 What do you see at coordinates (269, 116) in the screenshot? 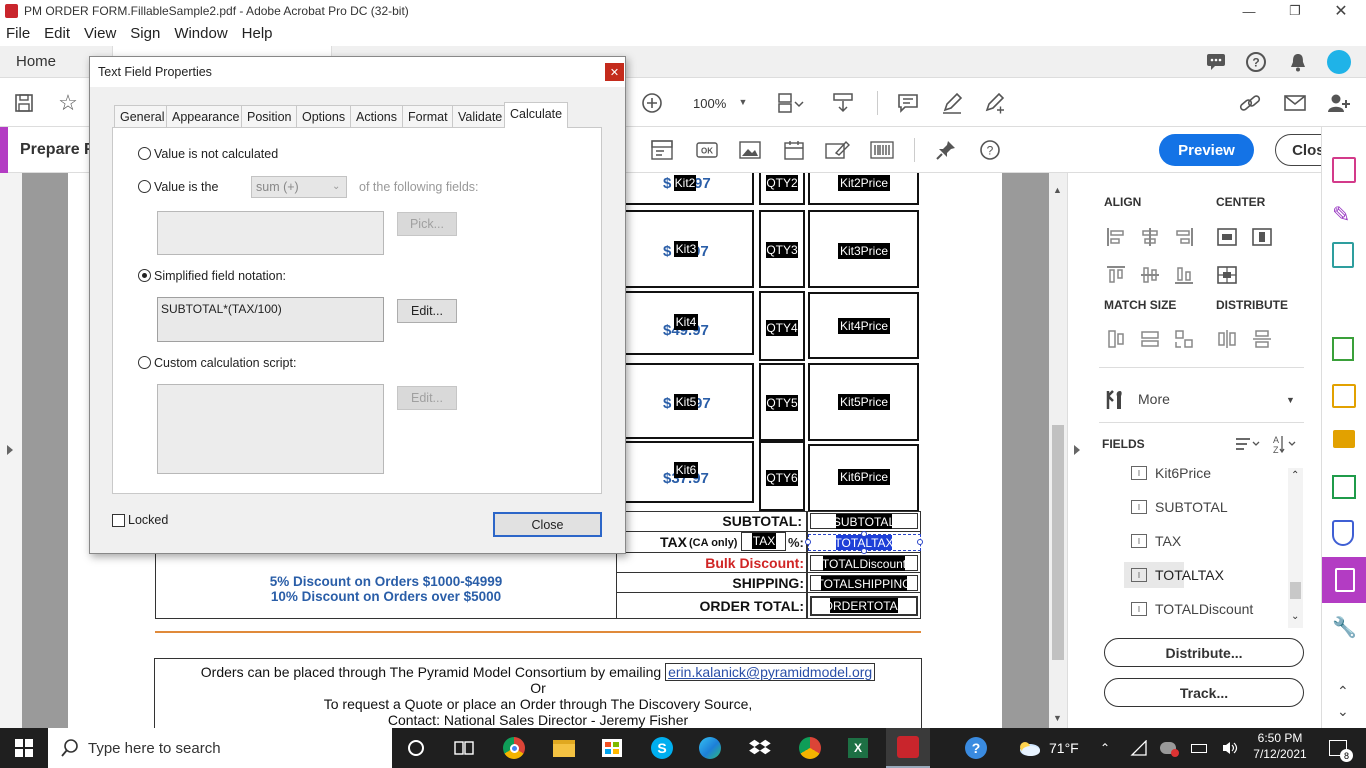
I see `tab-position: Position` at bounding box center [269, 116].